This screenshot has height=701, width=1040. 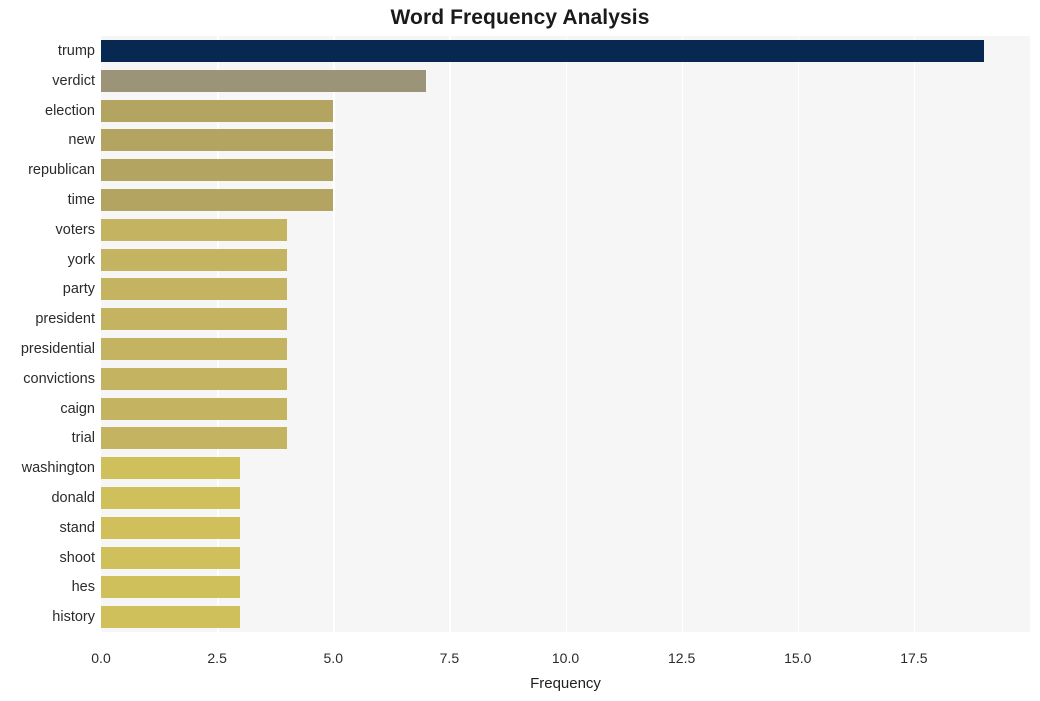 I want to click on x-axis-tick-label: 0.0, so click(x=101, y=658).